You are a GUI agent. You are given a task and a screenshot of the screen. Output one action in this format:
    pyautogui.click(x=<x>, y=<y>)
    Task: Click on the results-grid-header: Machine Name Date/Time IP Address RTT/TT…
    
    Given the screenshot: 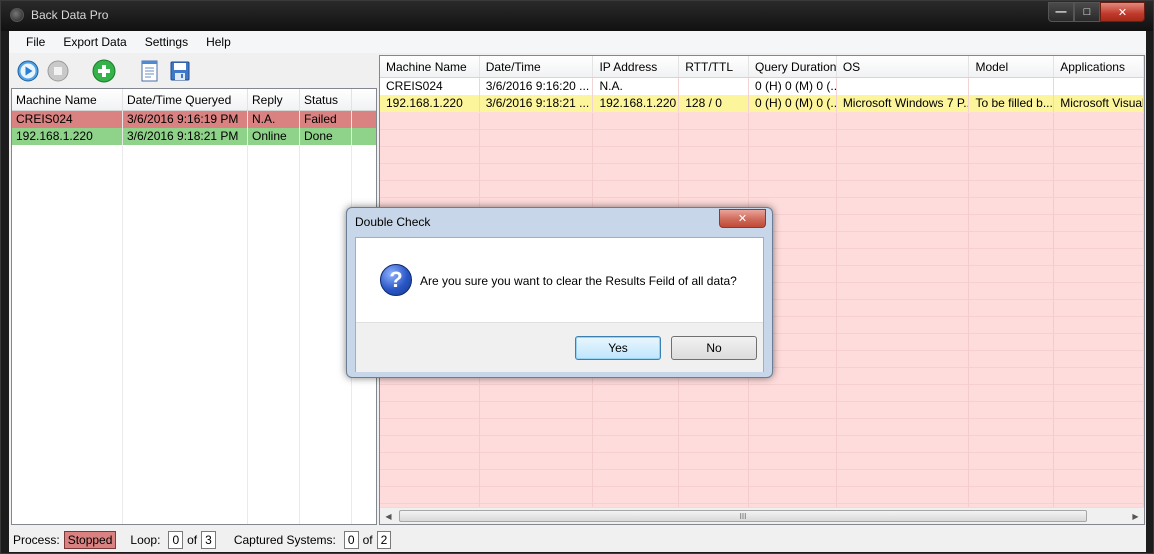 What is the action you would take?
    pyautogui.click(x=762, y=67)
    